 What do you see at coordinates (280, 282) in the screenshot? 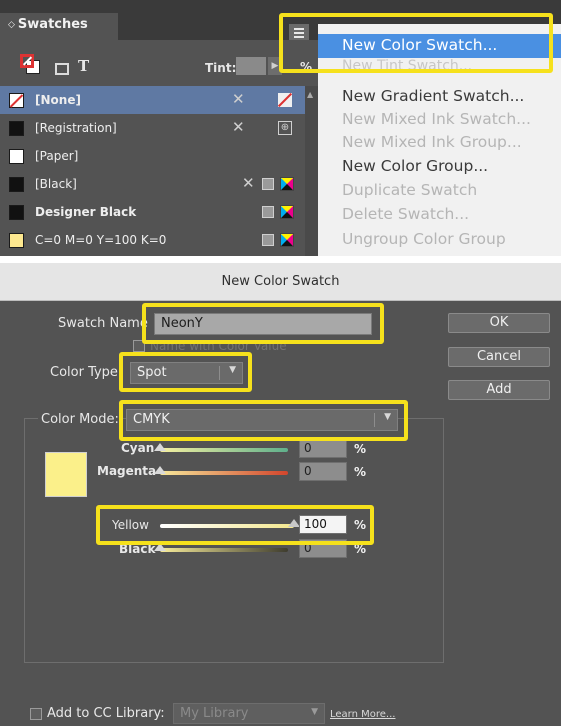
I see `dialog-title: New Color Swatch` at bounding box center [280, 282].